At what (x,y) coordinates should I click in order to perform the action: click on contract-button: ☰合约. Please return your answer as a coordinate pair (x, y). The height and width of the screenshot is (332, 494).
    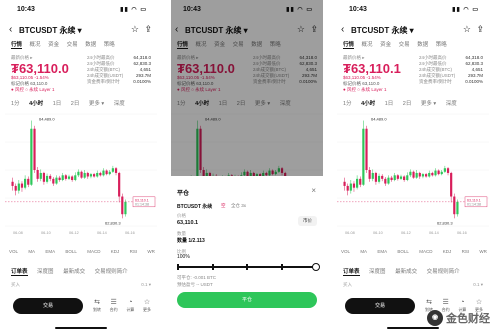
    Looking at the image, I should click on (114, 305).